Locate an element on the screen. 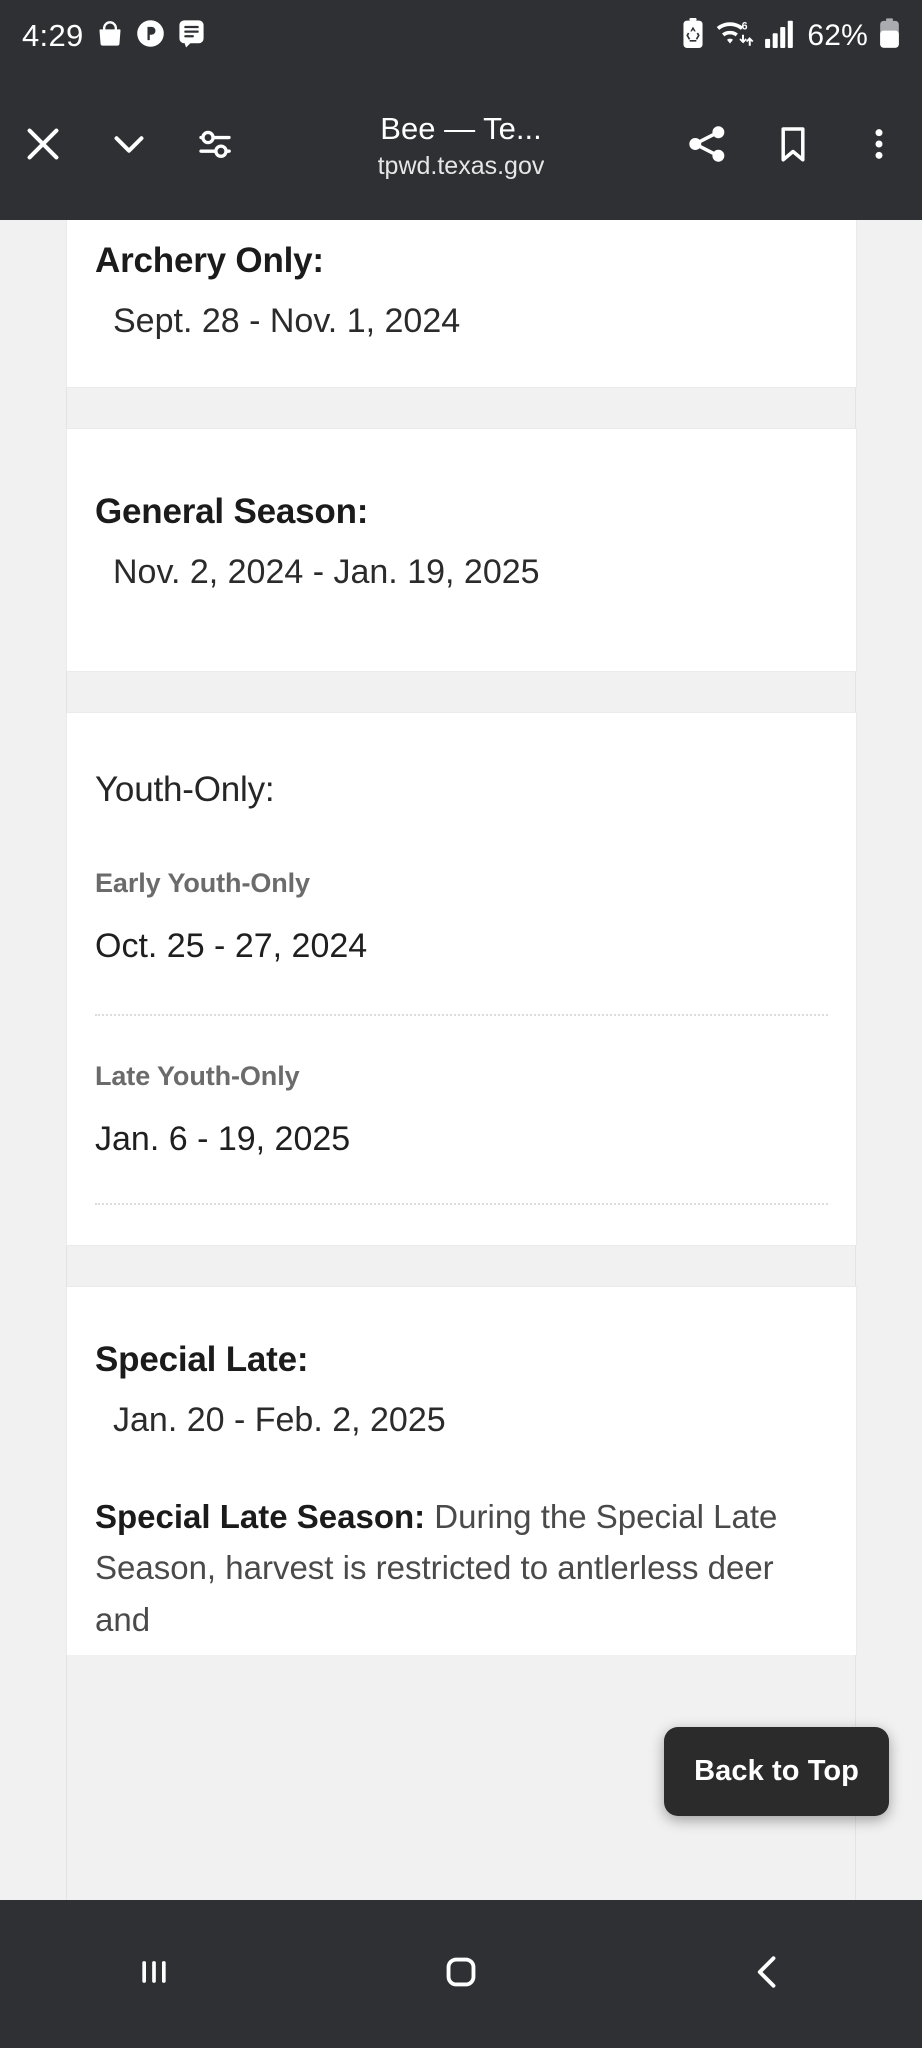 Image resolution: width=922 pixels, height=2048 pixels. share-icon is located at coordinates (707, 146).